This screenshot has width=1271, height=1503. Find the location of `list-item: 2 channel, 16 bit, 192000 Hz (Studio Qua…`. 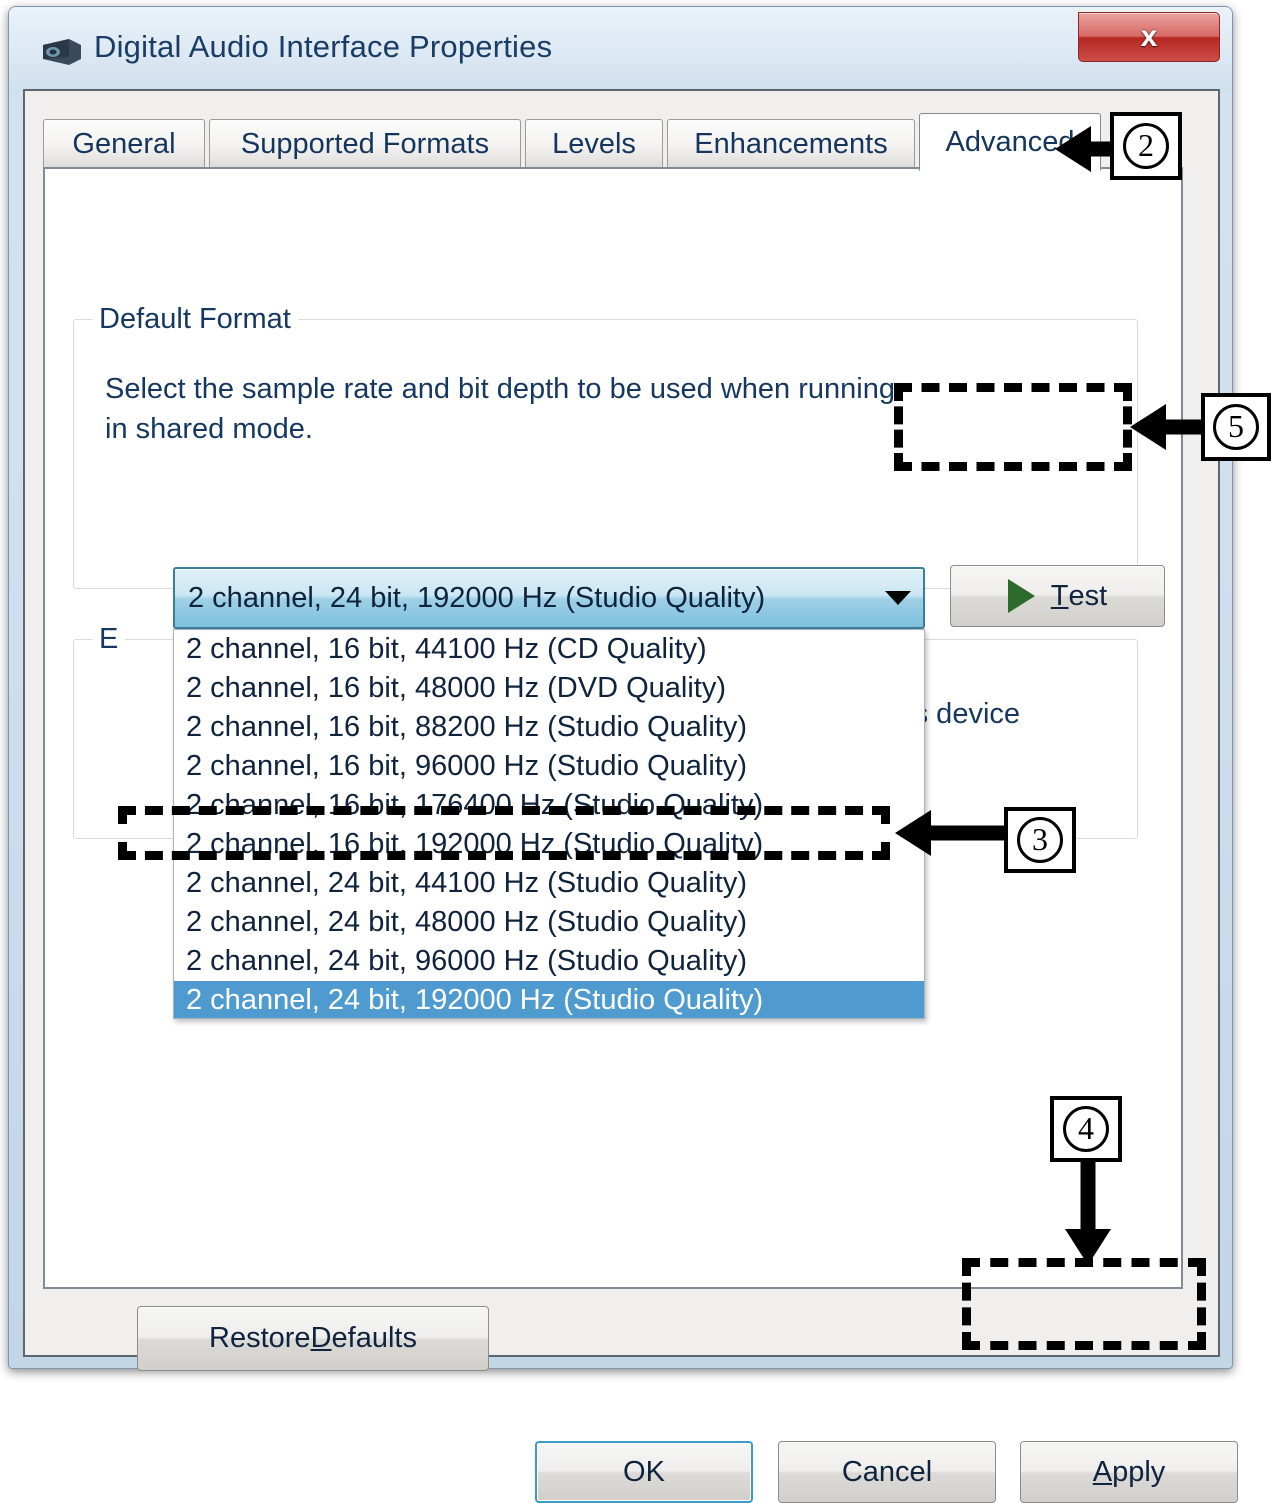

list-item: 2 channel, 16 bit, 192000 Hz (Studio Qua… is located at coordinates (549, 844).